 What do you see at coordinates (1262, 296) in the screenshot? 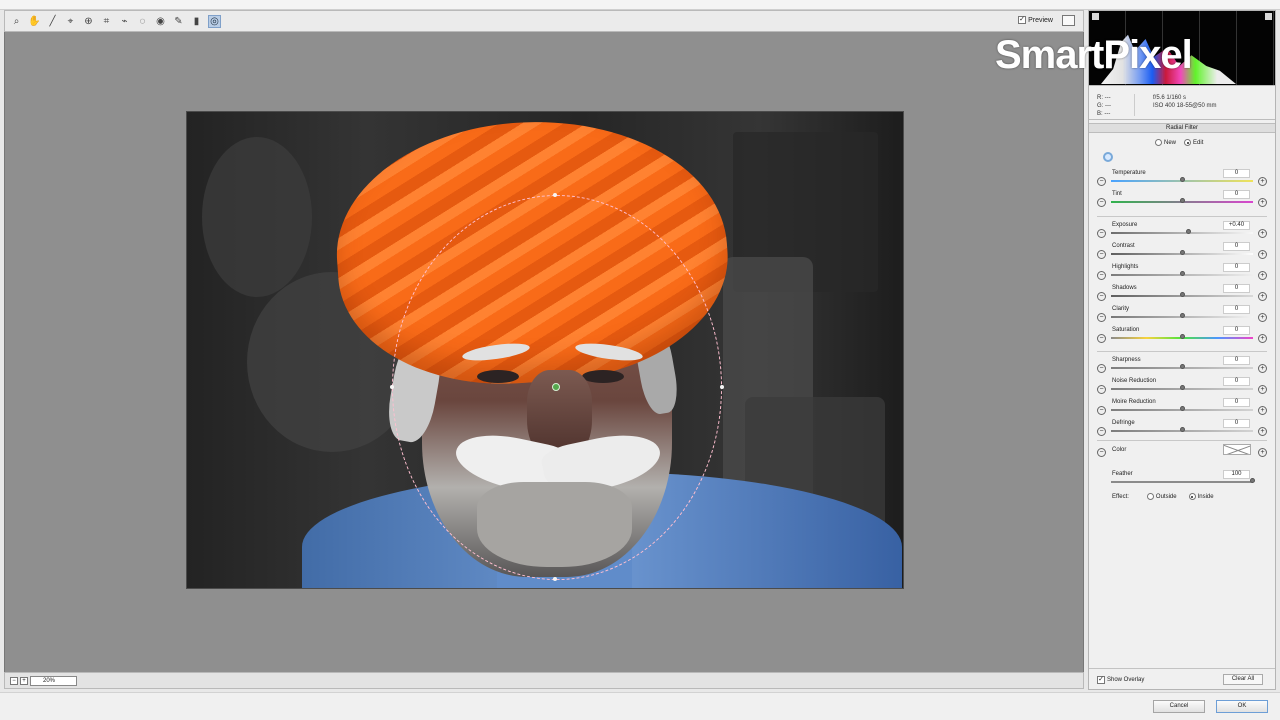
I see `shadows-increase-icon: +` at bounding box center [1262, 296].